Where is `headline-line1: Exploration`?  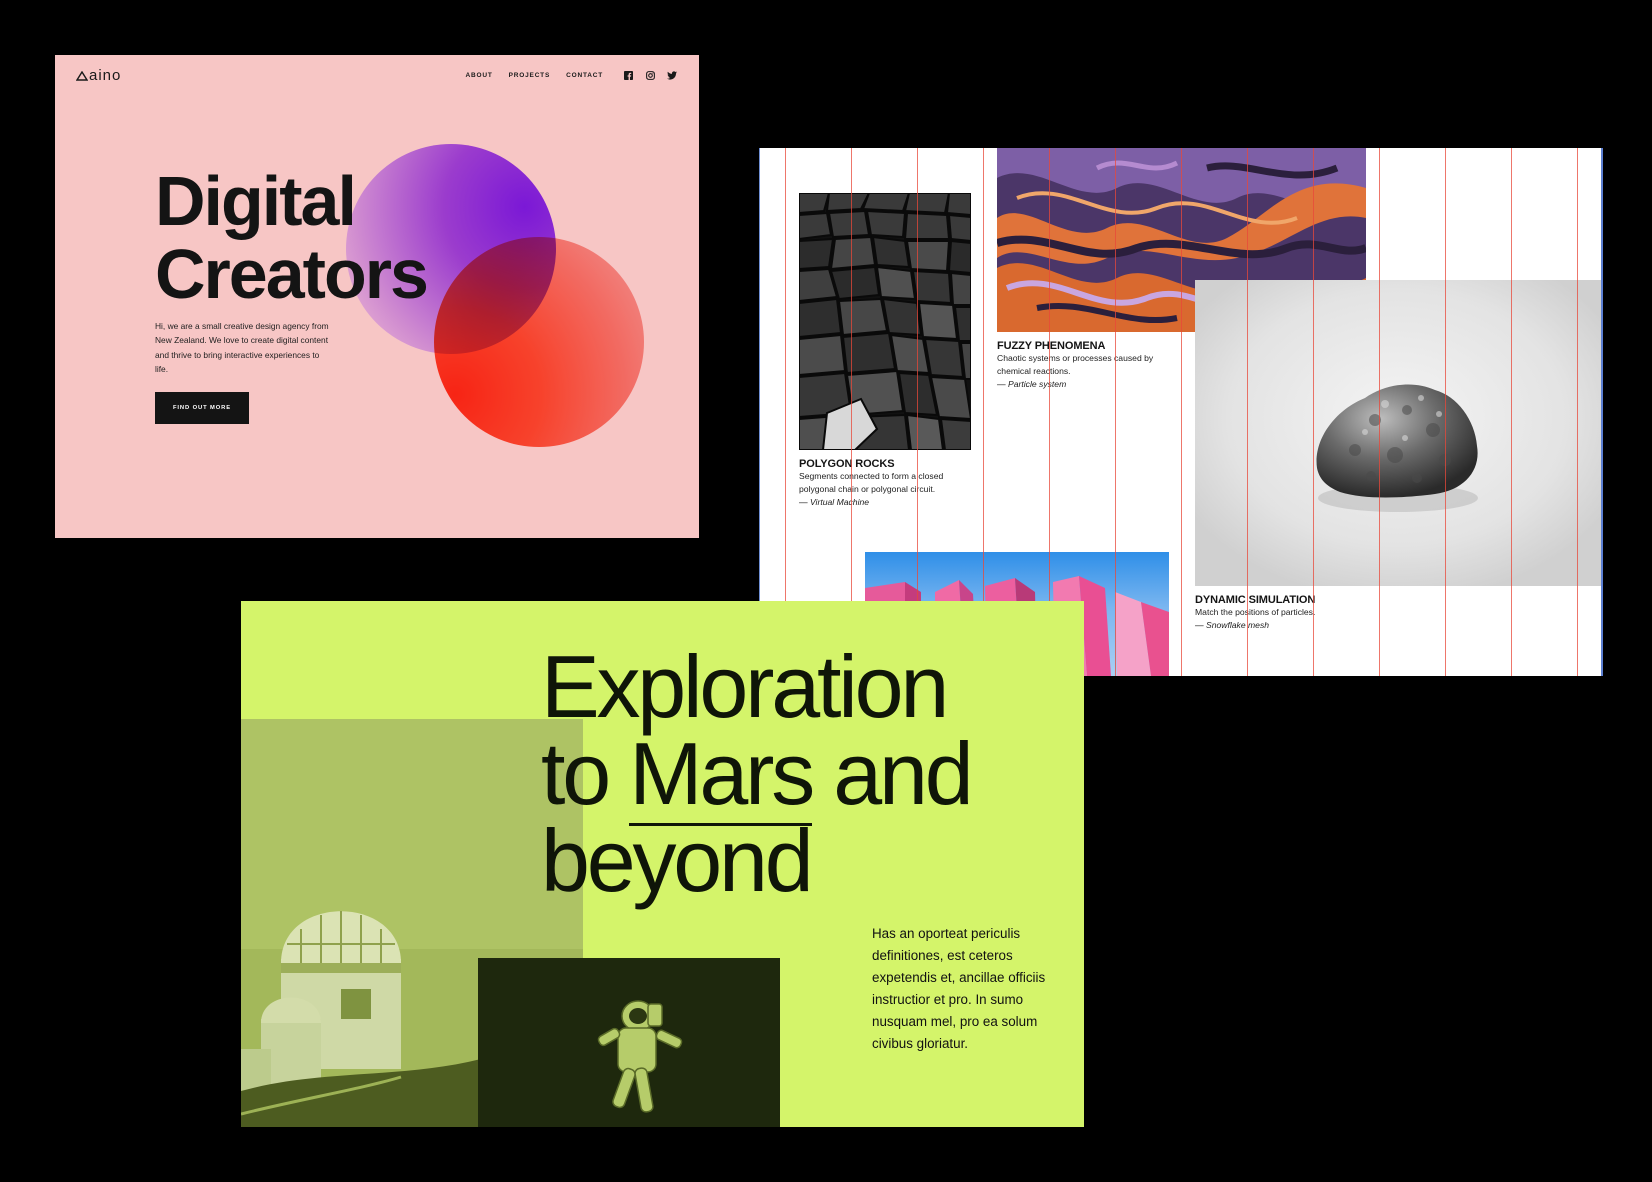
headline-line1: Exploration is located at coordinates (745, 686).